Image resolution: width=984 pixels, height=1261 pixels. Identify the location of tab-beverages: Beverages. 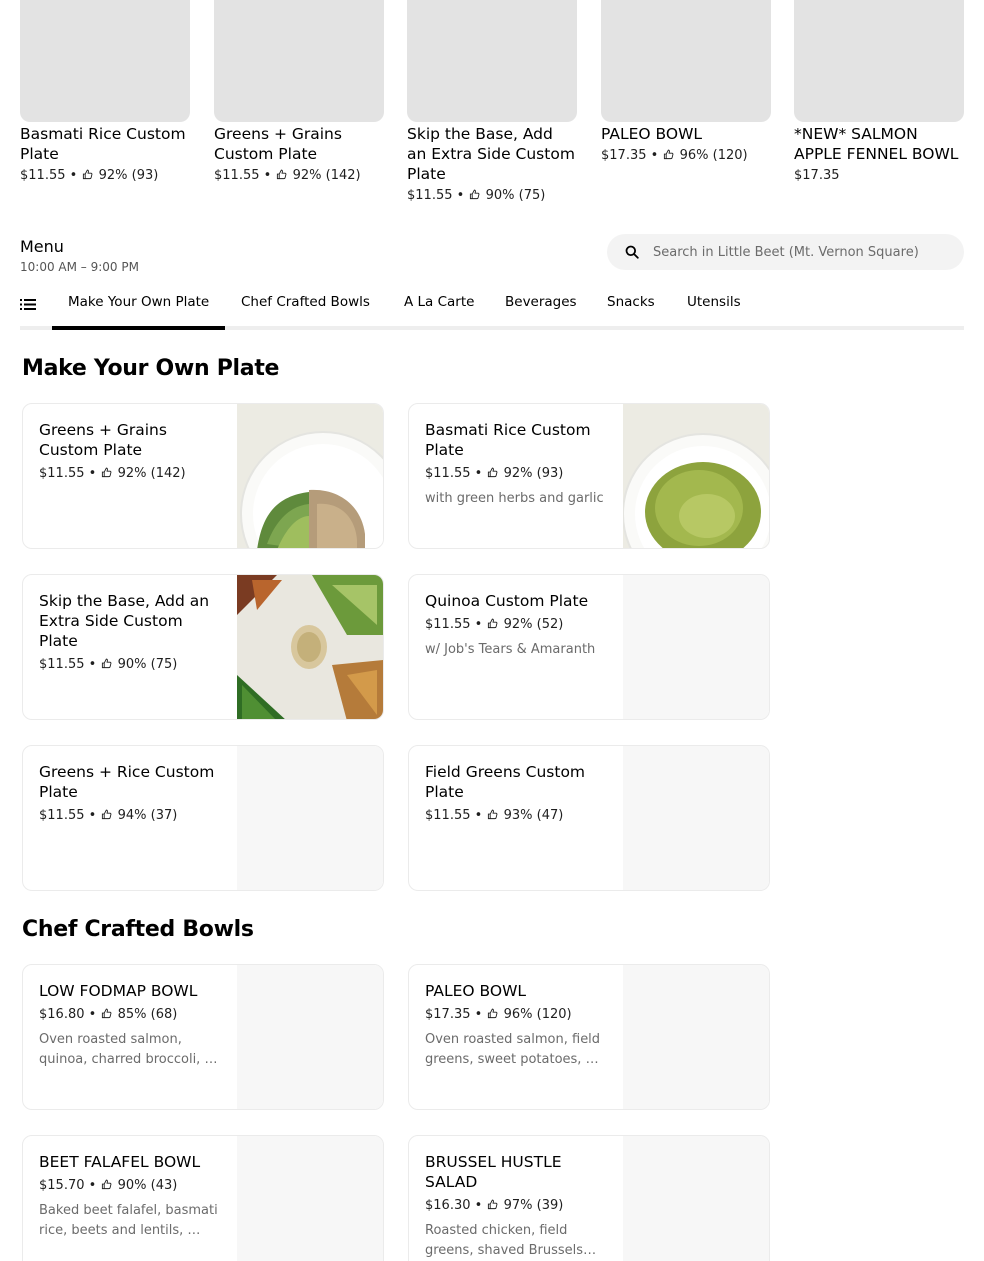
(541, 304).